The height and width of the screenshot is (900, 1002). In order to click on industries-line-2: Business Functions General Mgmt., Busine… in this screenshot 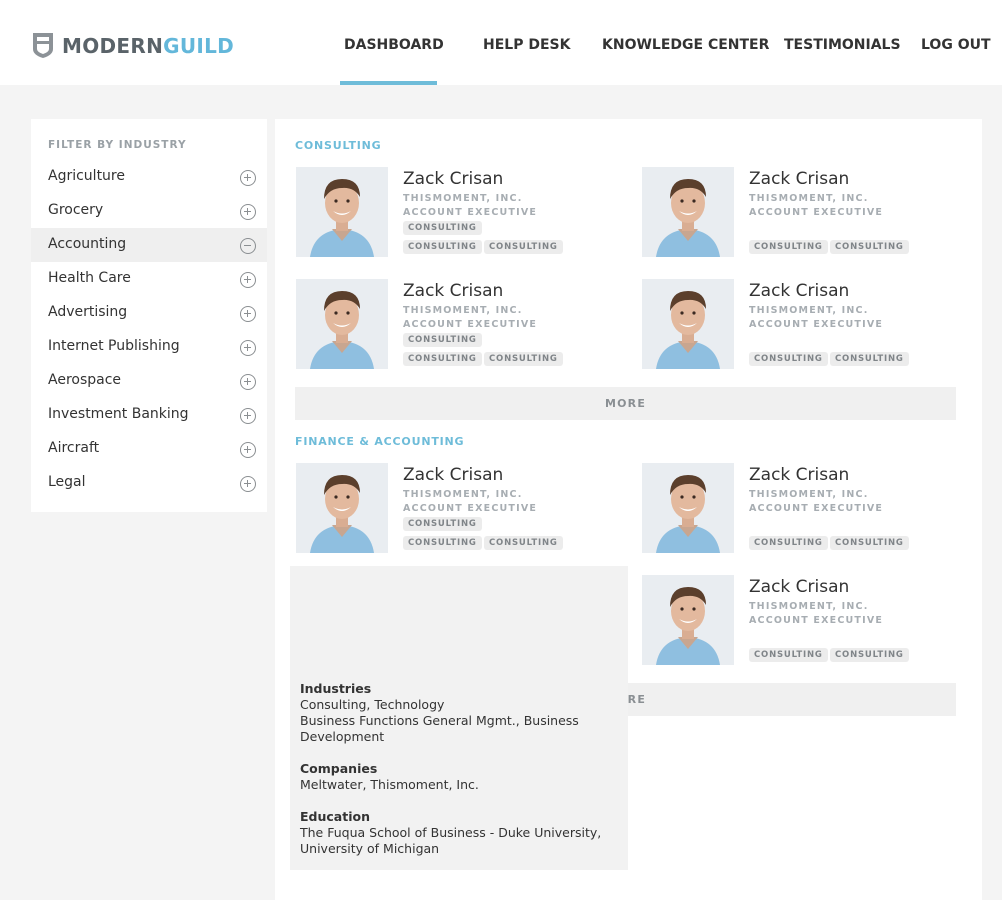, I will do `click(439, 728)`.